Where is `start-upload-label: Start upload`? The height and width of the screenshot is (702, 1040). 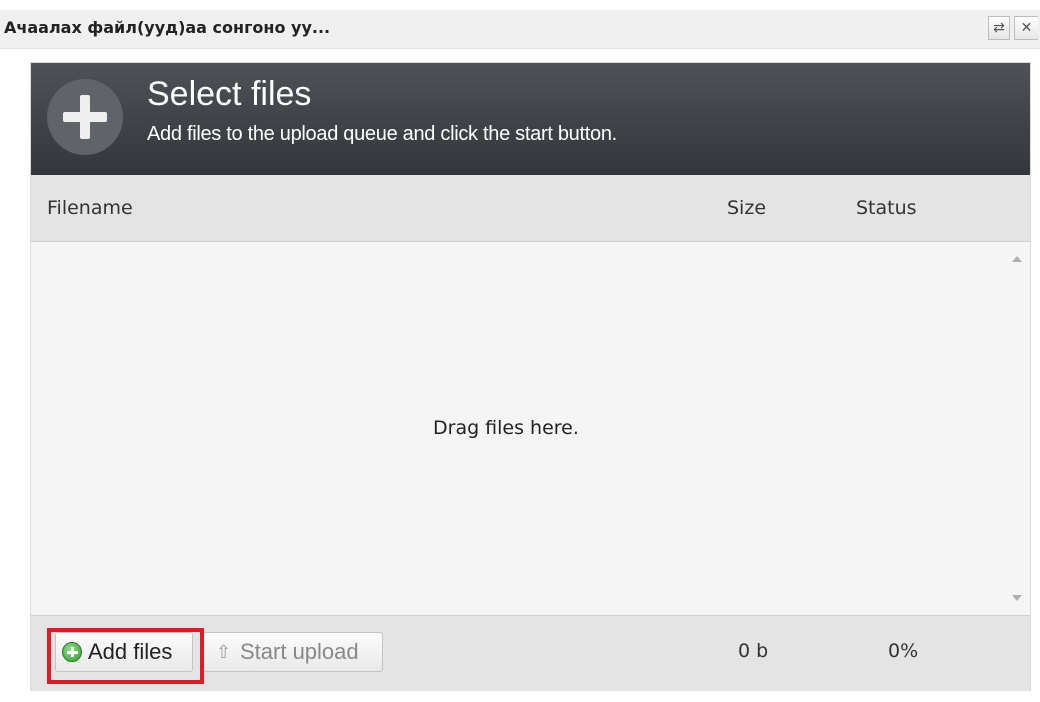 start-upload-label: Start upload is located at coordinates (299, 651).